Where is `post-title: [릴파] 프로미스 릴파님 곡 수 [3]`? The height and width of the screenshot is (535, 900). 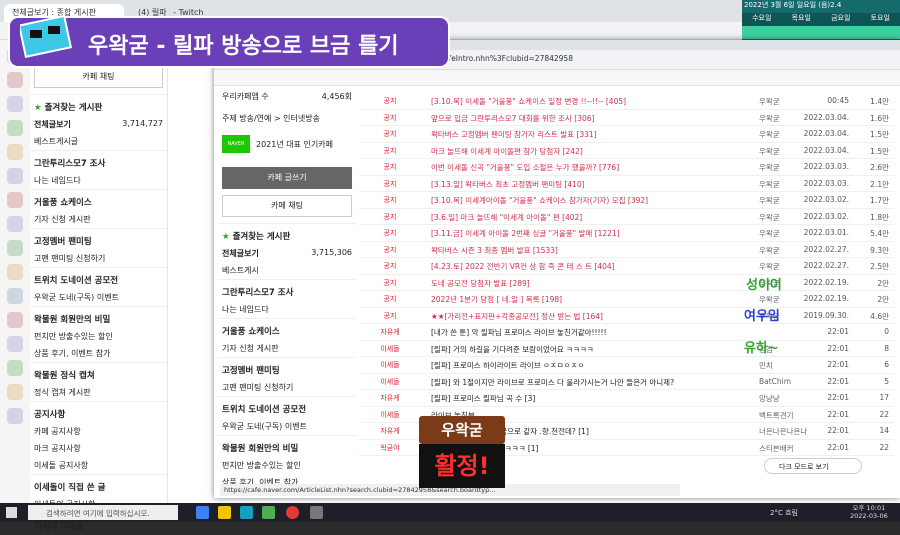
post-title: [릴파] 프로미스 릴파님 곡 수 [3] is located at coordinates (581, 398).